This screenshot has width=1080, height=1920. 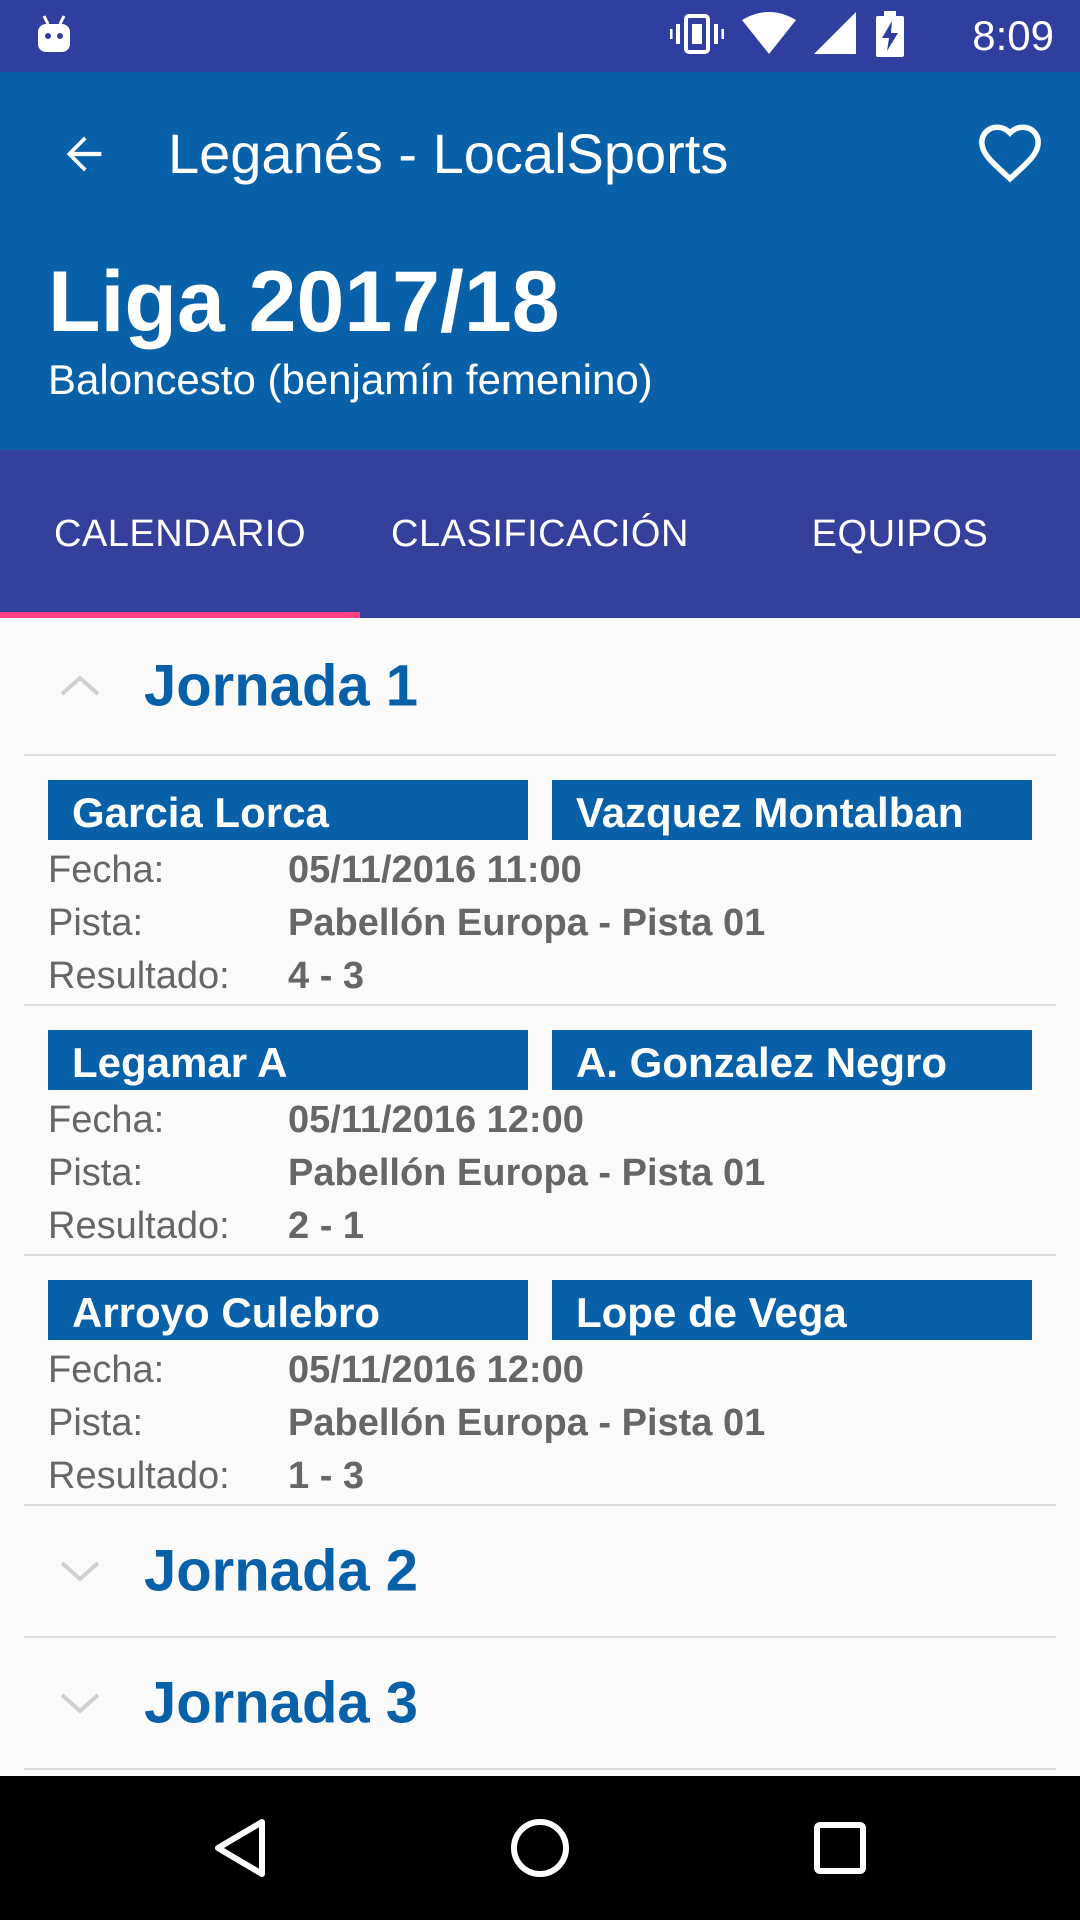 I want to click on jornada-header: Jornada 3, so click(x=540, y=1703).